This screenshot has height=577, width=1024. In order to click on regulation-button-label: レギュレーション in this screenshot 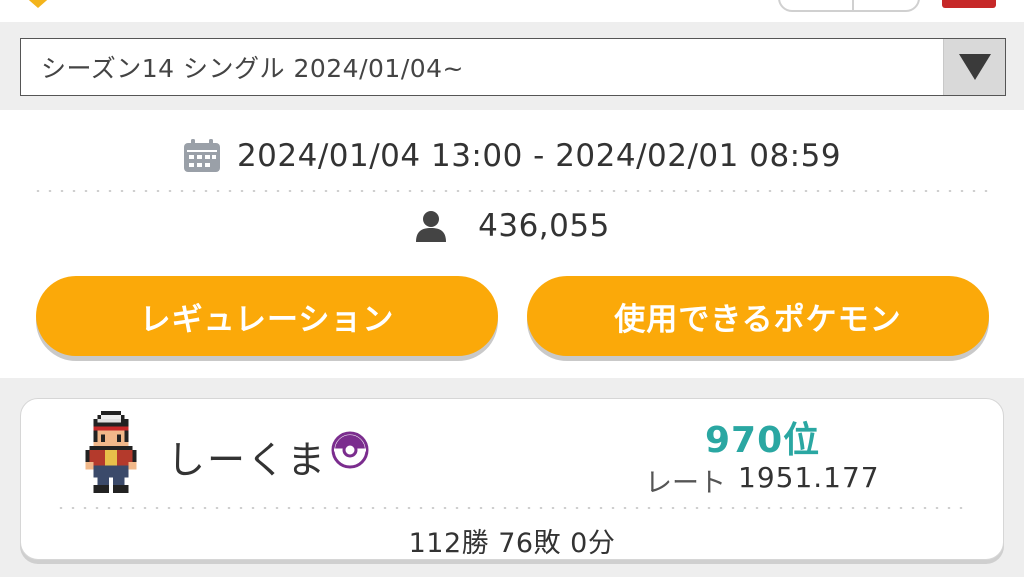, I will do `click(267, 319)`.